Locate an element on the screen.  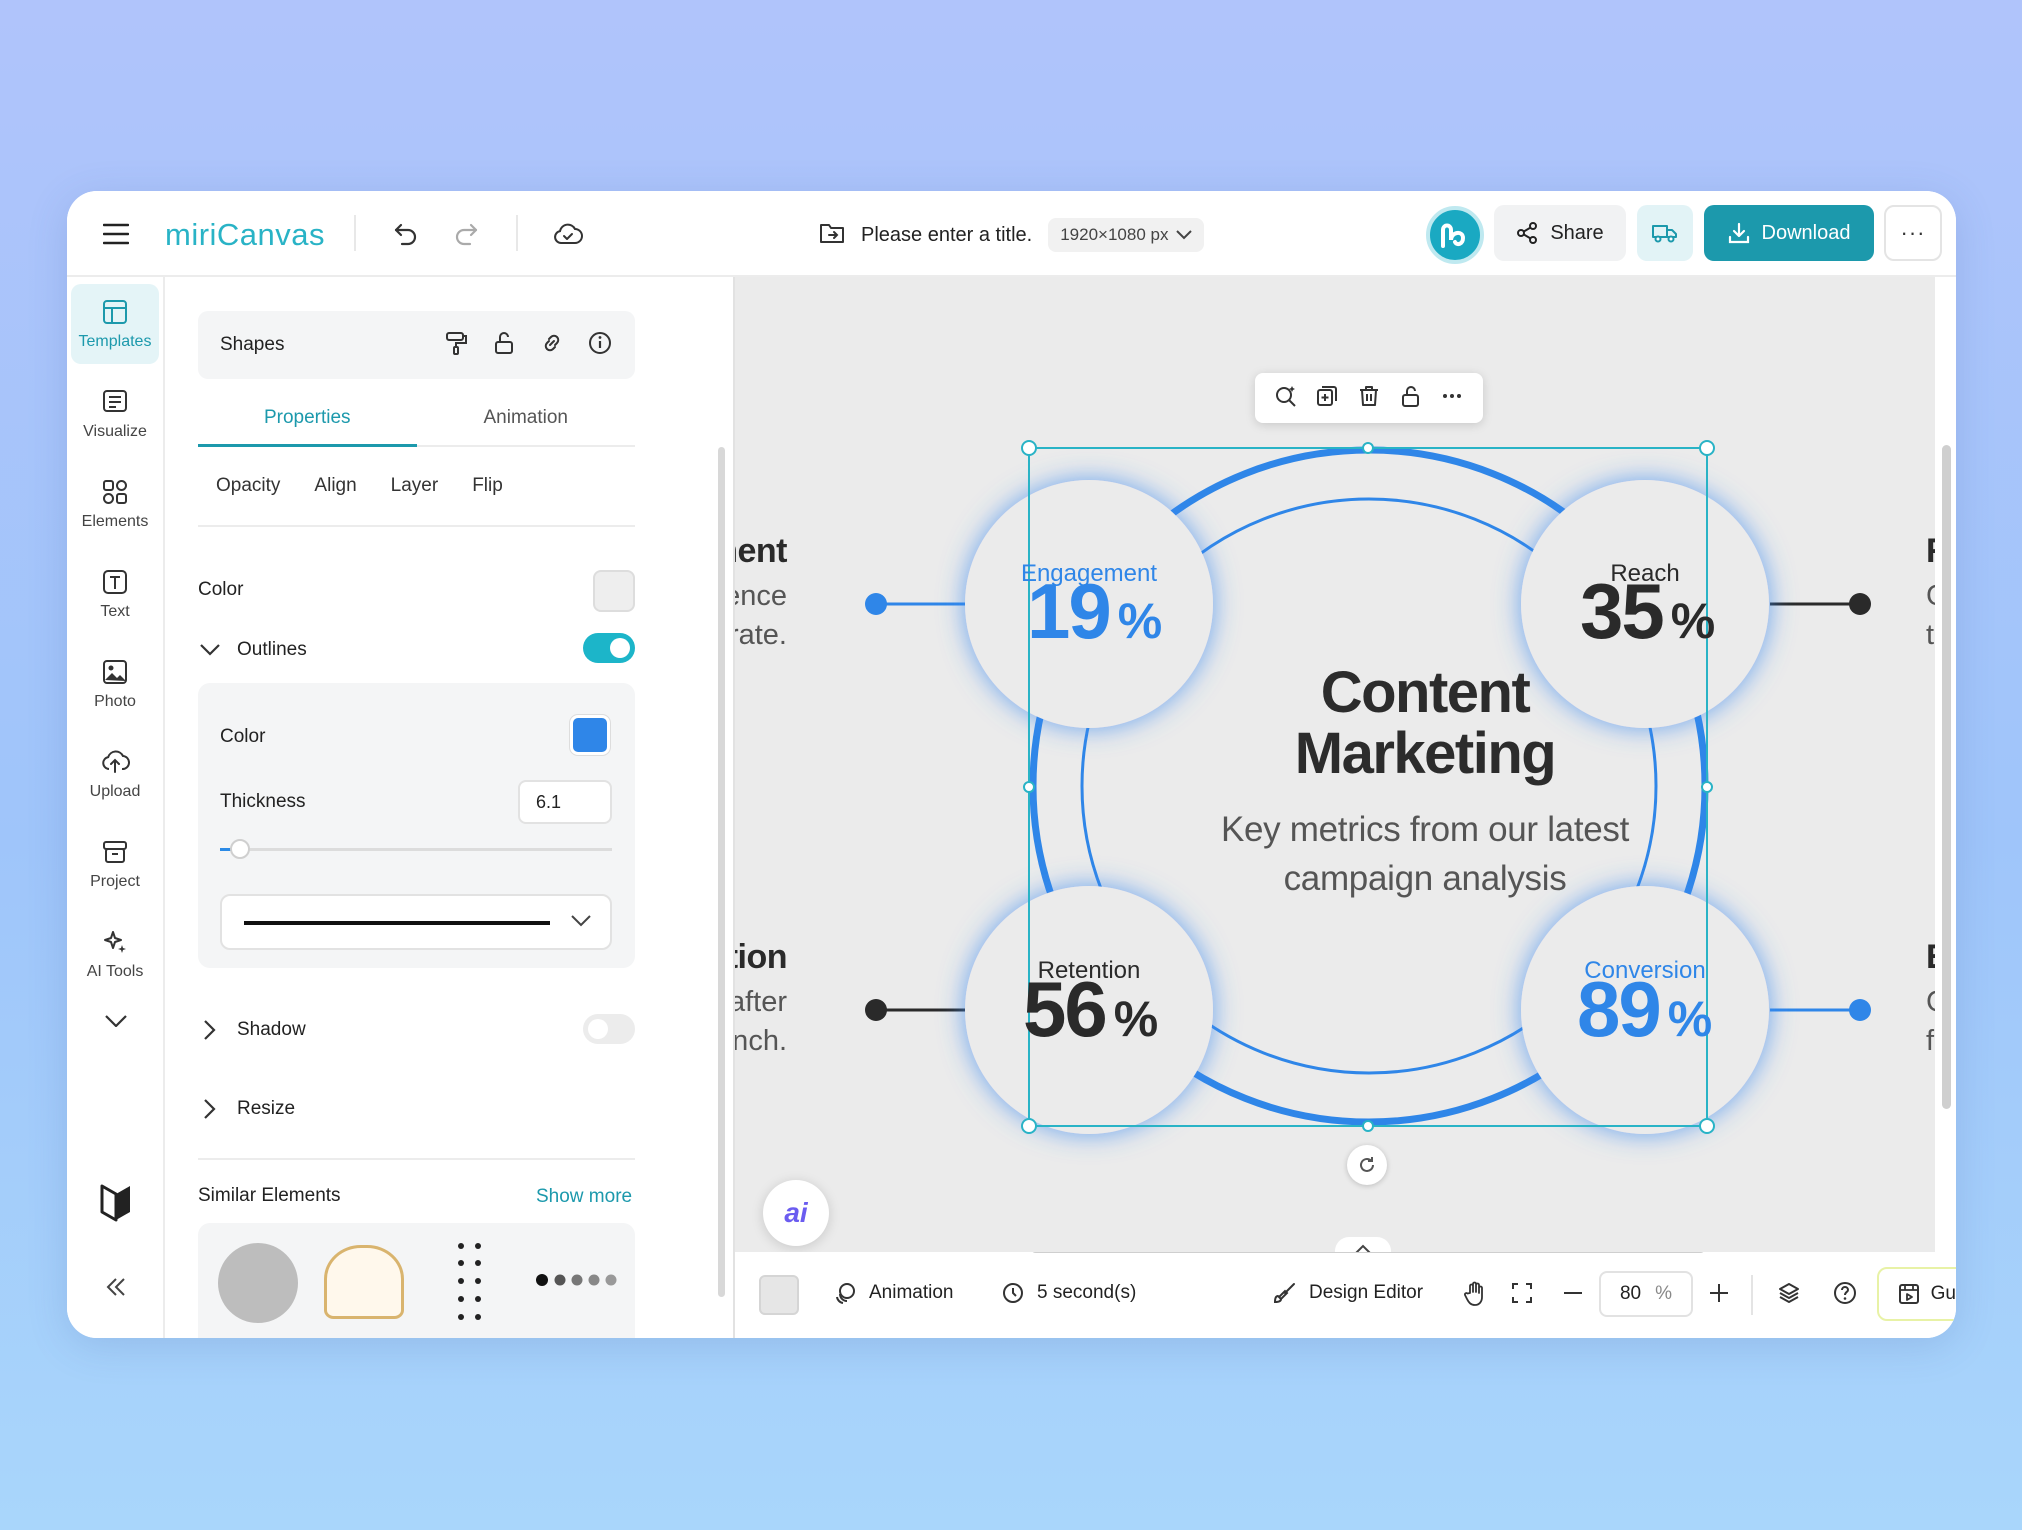
thickness-slider-thumb is located at coordinates (240, 849).